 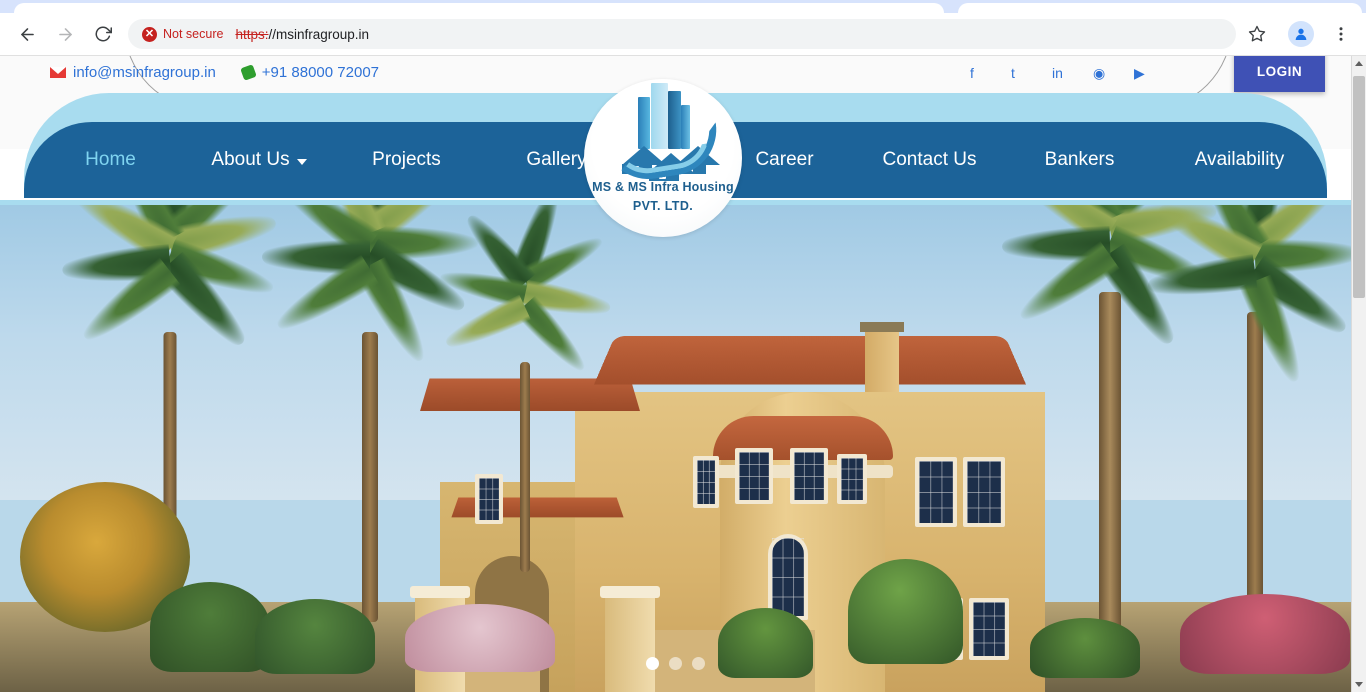 What do you see at coordinates (320, 72) in the screenshot?
I see `phone-text: +91 88000 72007` at bounding box center [320, 72].